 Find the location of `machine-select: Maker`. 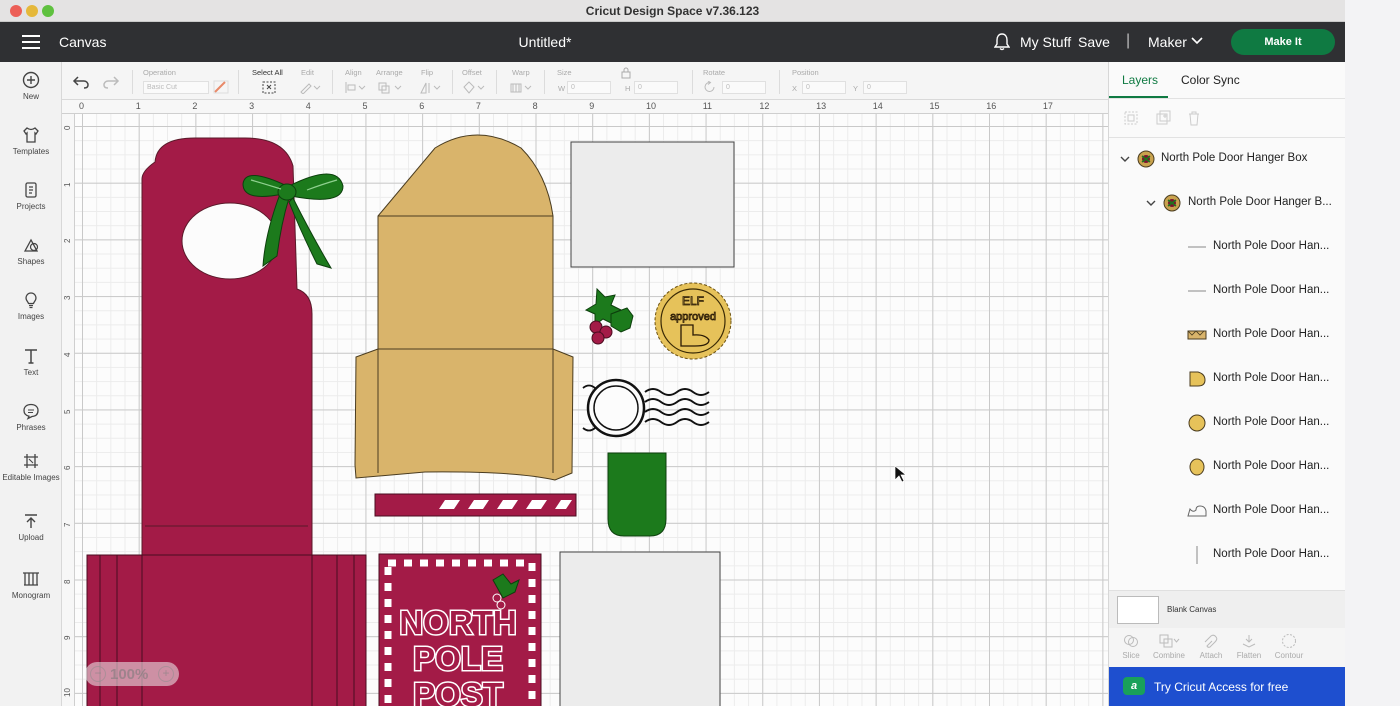

machine-select: Maker is located at coordinates (1167, 42).